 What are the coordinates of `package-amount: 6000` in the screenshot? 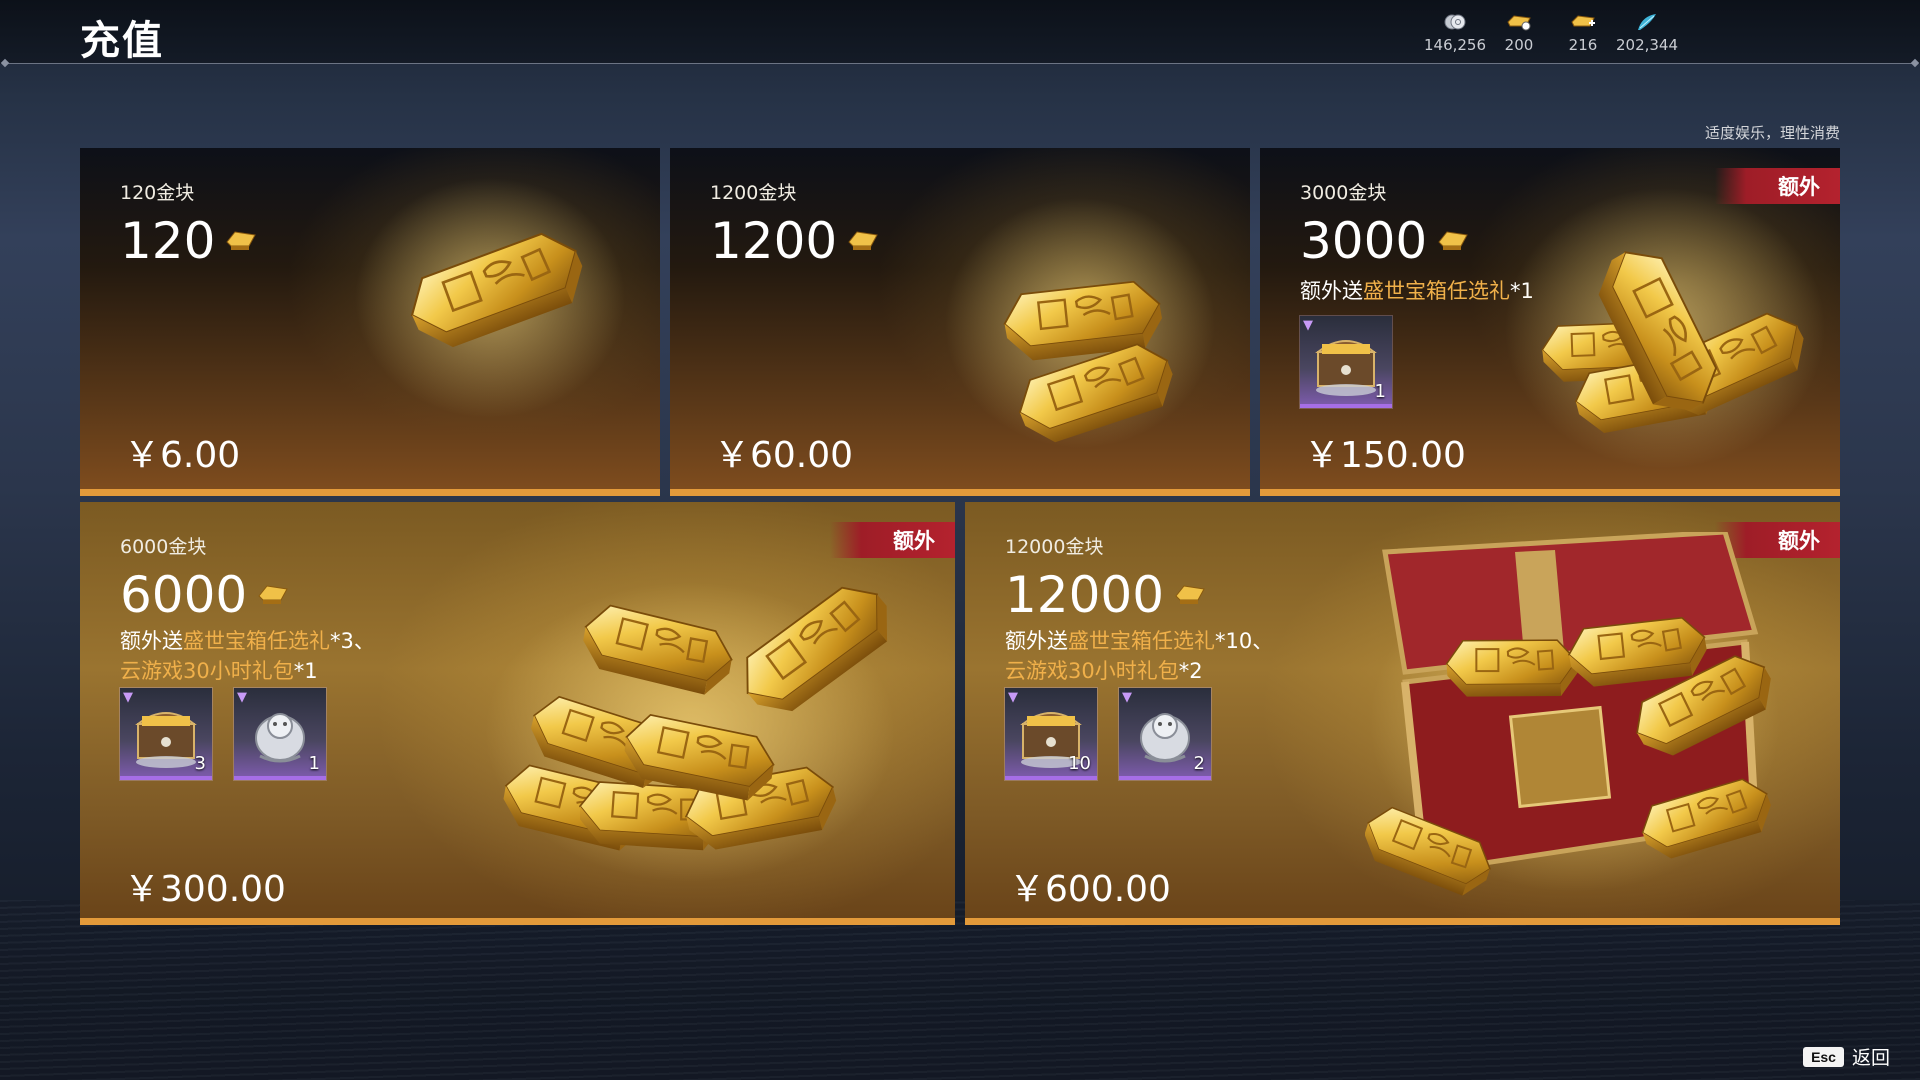 It's located at (204, 595).